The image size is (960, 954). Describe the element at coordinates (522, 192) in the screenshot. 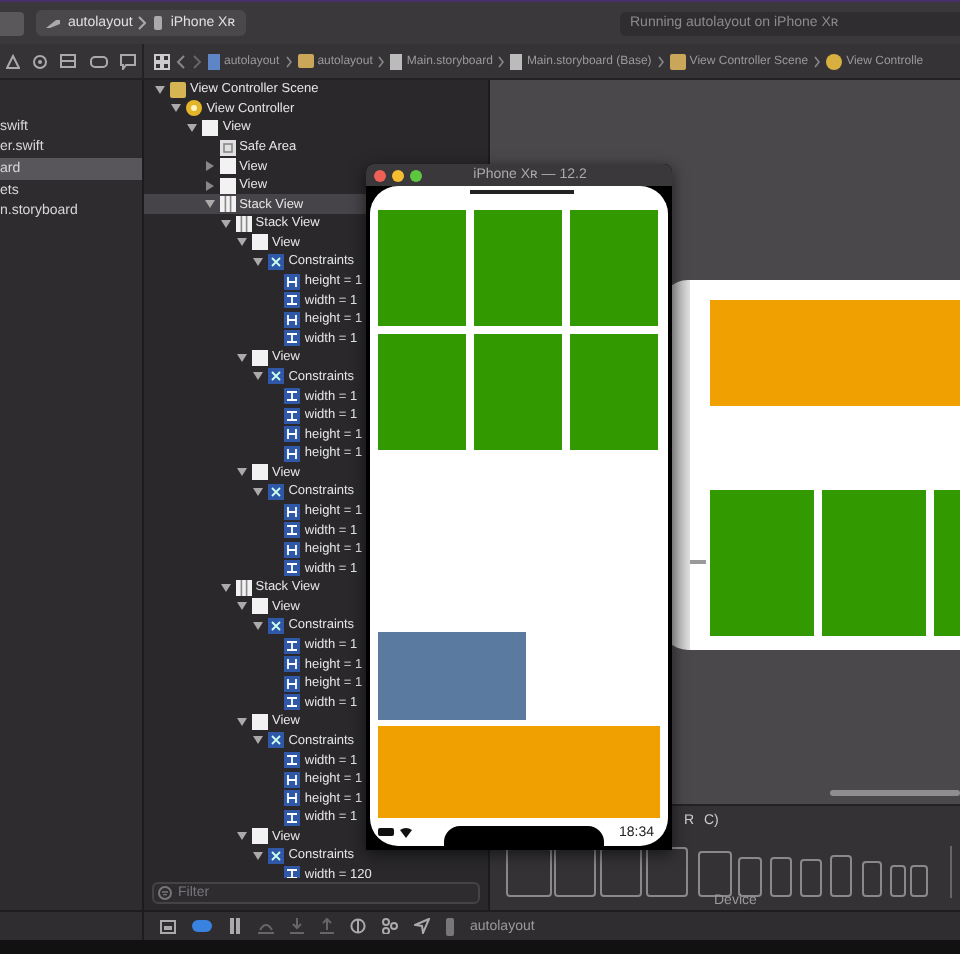

I see `home-indicator` at that location.